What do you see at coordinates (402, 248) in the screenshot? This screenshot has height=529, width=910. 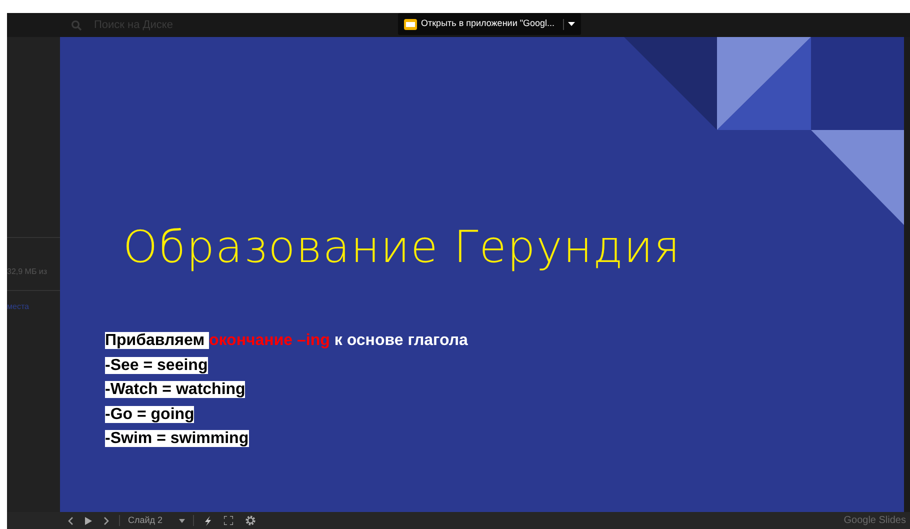 I see `slide-title: Образование Герундия` at bounding box center [402, 248].